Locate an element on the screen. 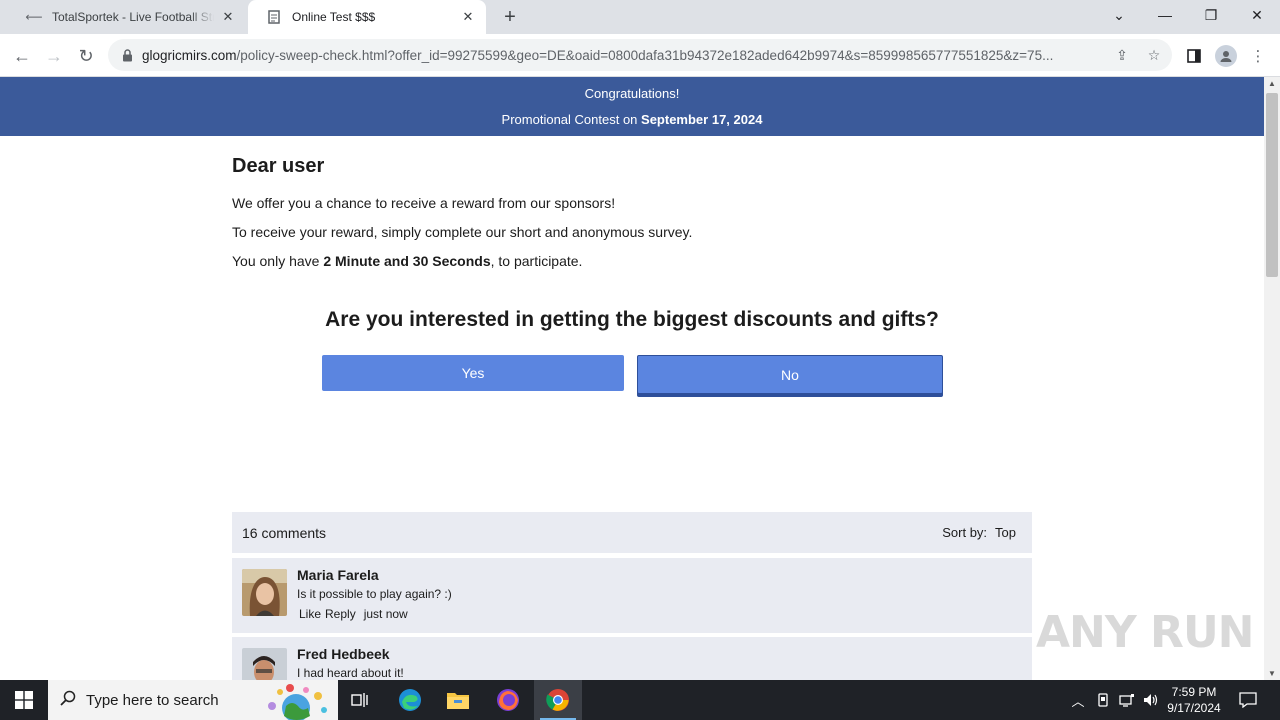 This screenshot has width=1280, height=720. greeting-heading: Dear user is located at coordinates (278, 166).